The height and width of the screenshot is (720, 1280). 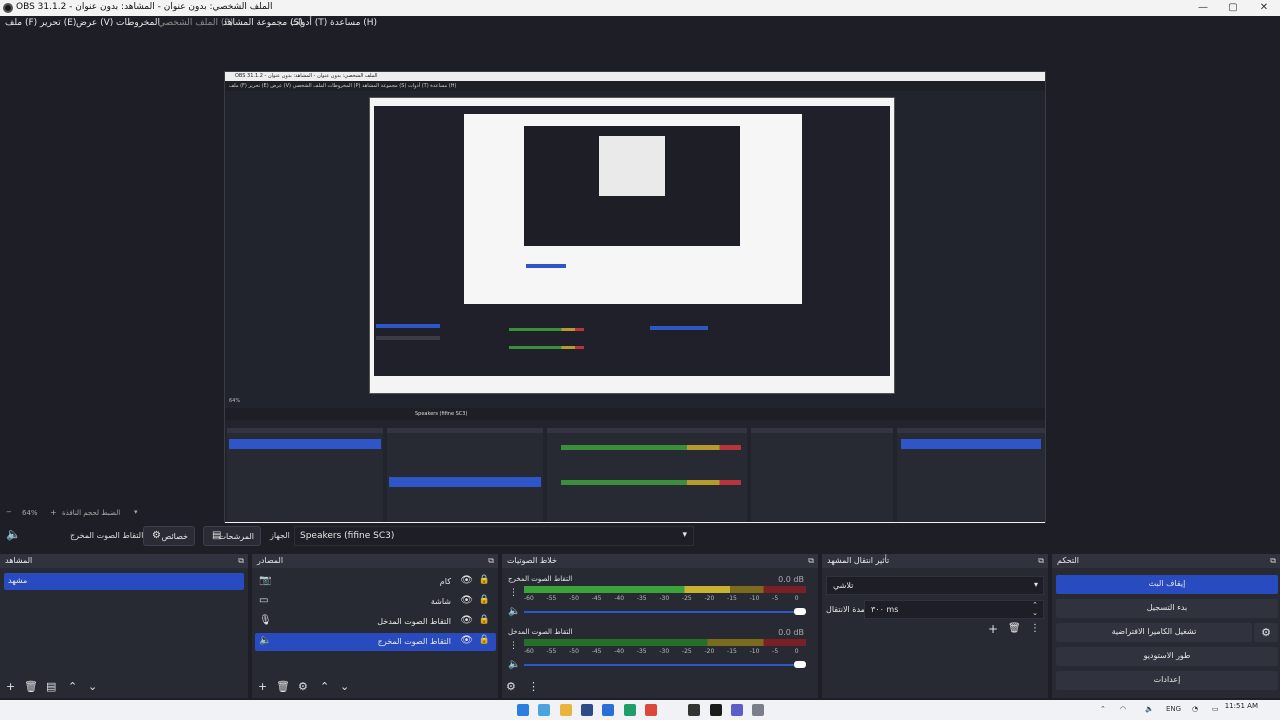 I want to click on virtual-camera-label: تشغيل الكاميرا الافتراضية, so click(x=1154, y=631).